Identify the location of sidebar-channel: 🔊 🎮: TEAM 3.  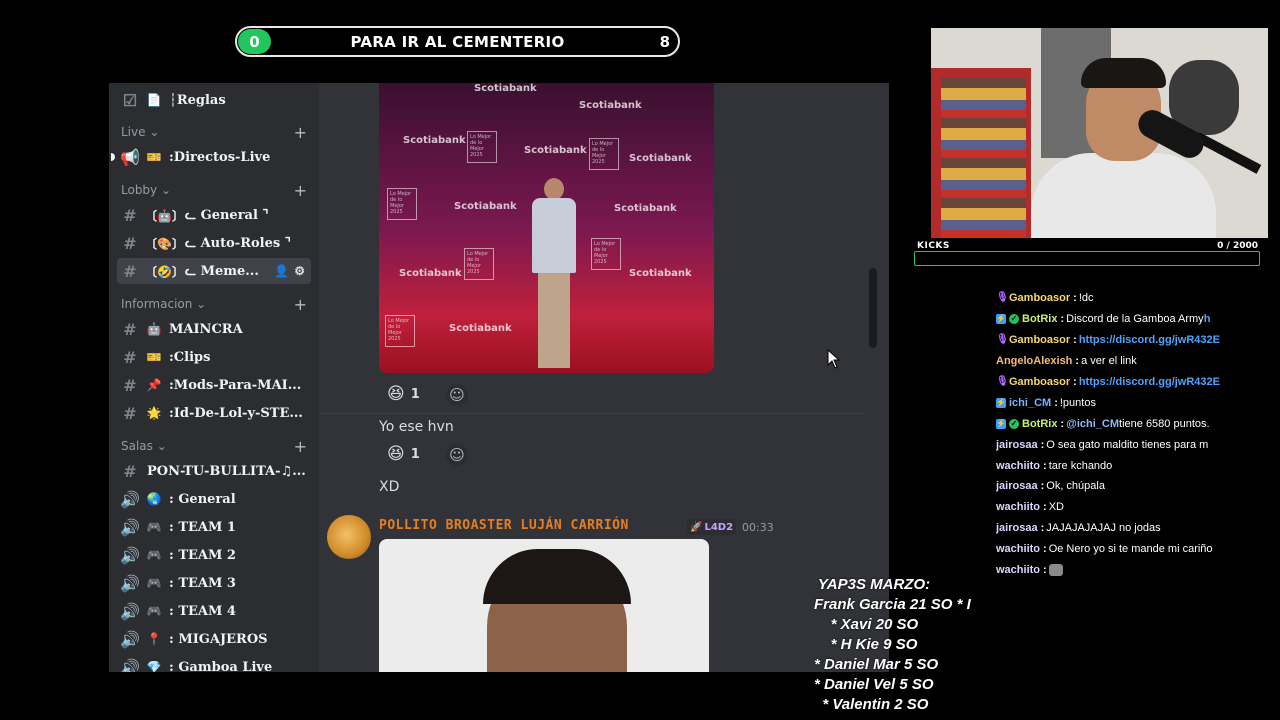
(214, 583).